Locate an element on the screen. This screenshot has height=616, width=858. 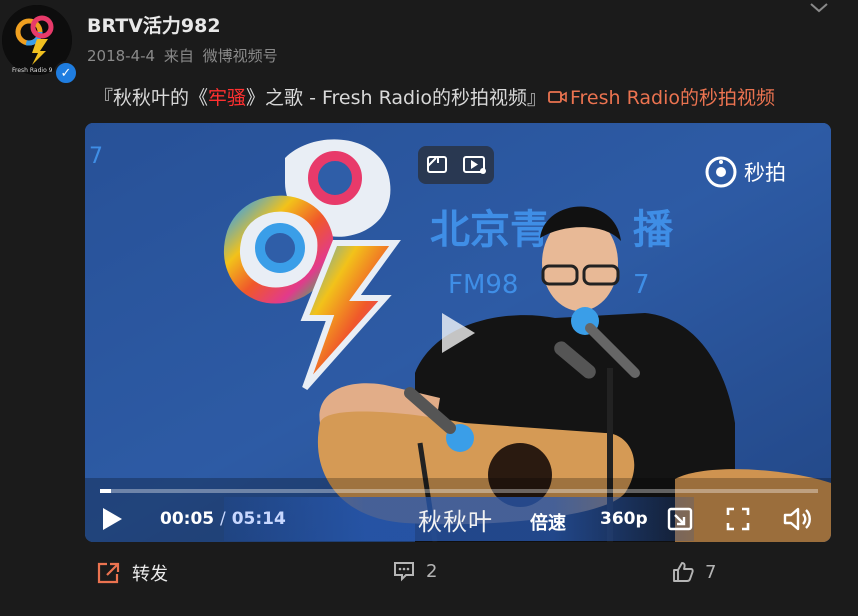
post-text-end: 》之歌 - Fresh Radio的秒拍视频』 is located at coordinates (396, 98).